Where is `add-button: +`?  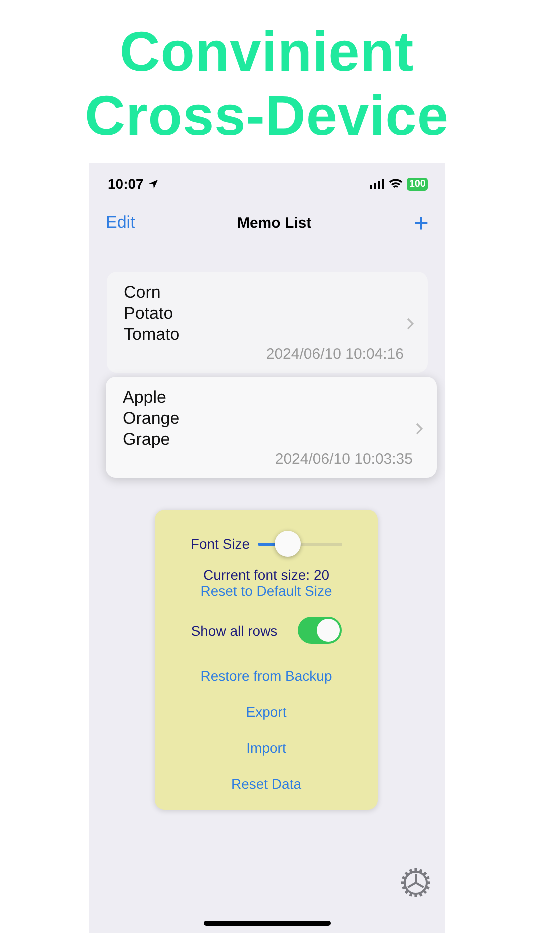 add-button: + is located at coordinates (421, 223).